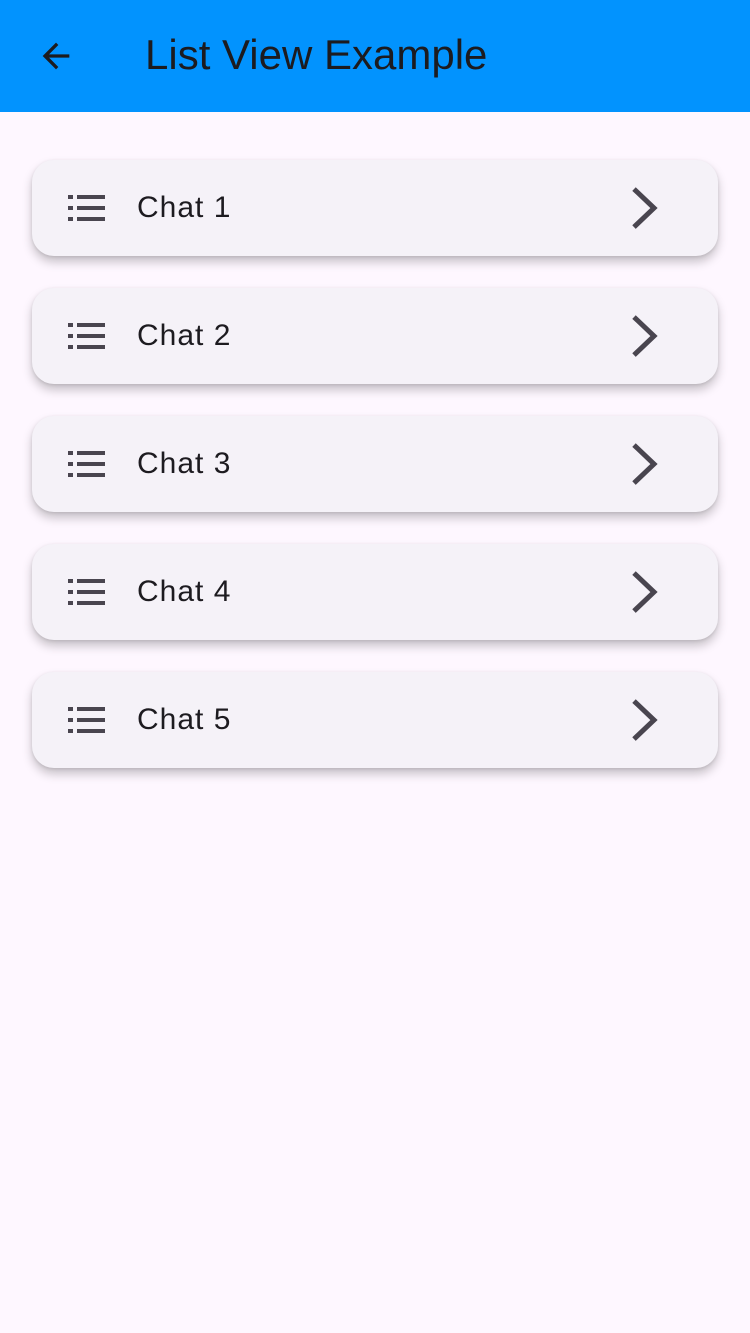 Image resolution: width=750 pixels, height=1333 pixels. I want to click on app-bar: List View Example, so click(375, 56).